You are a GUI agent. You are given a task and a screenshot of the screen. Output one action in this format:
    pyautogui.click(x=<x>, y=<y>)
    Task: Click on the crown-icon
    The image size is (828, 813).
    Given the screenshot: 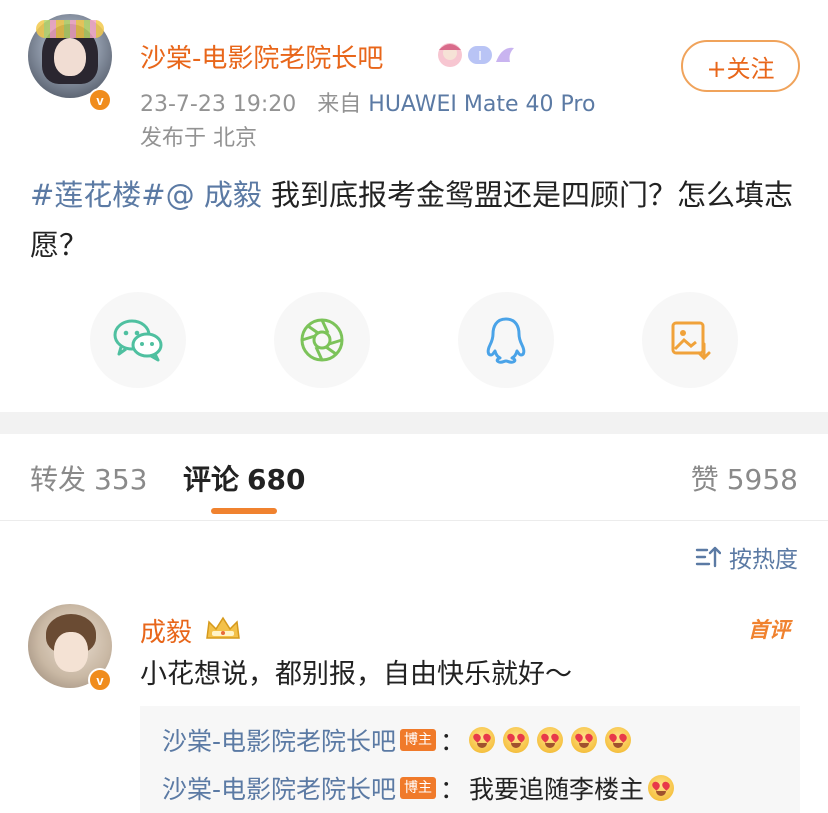 What is the action you would take?
    pyautogui.click(x=223, y=627)
    